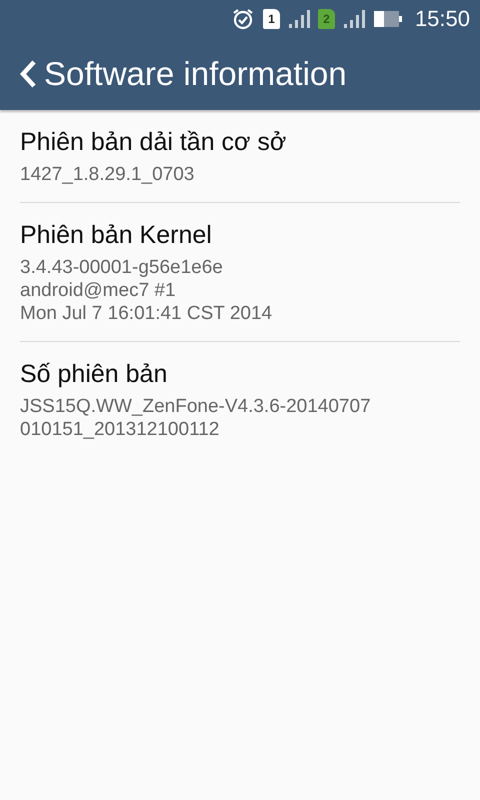  Describe the element at coordinates (326, 19) in the screenshot. I see `sim-card-icon: 2` at that location.